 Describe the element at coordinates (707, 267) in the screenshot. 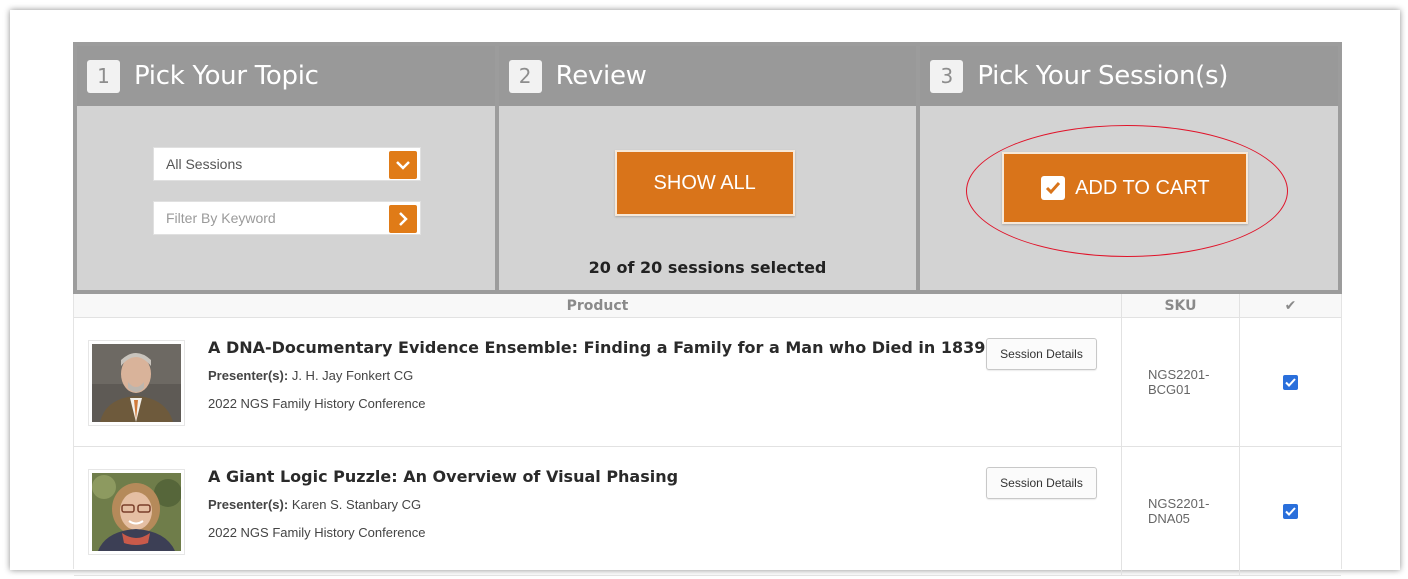

I see `selected-count: 20 of 20 sessions selected` at that location.